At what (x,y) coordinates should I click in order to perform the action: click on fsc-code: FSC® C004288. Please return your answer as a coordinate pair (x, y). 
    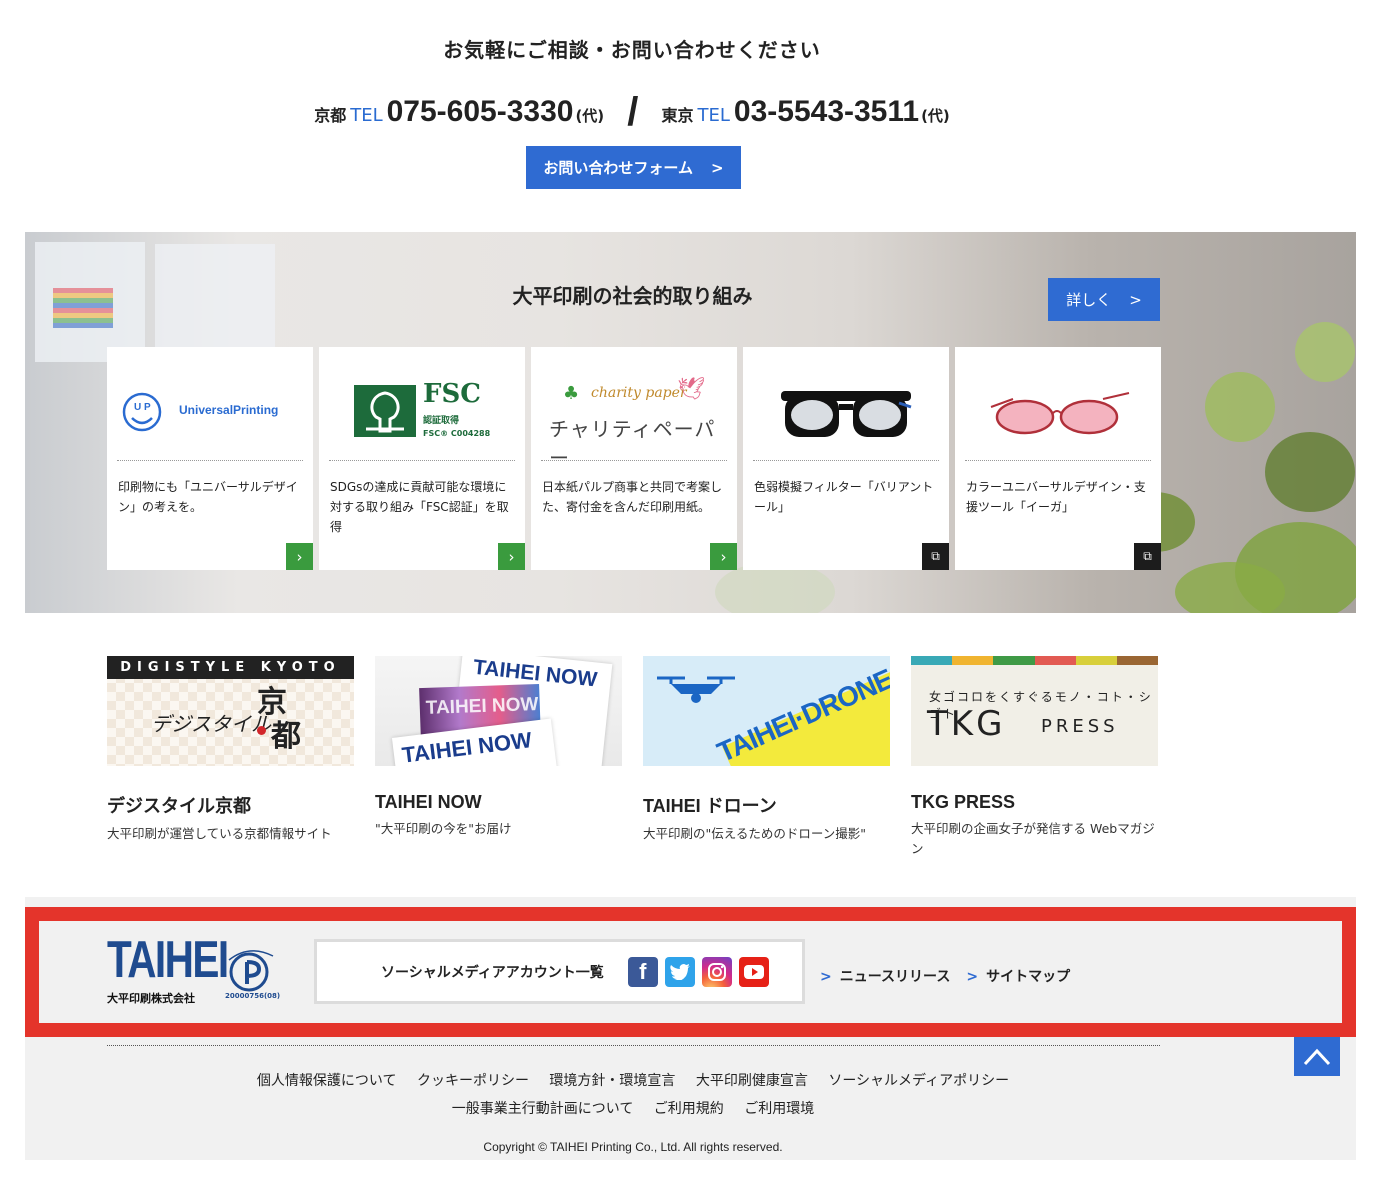
    Looking at the image, I should click on (457, 433).